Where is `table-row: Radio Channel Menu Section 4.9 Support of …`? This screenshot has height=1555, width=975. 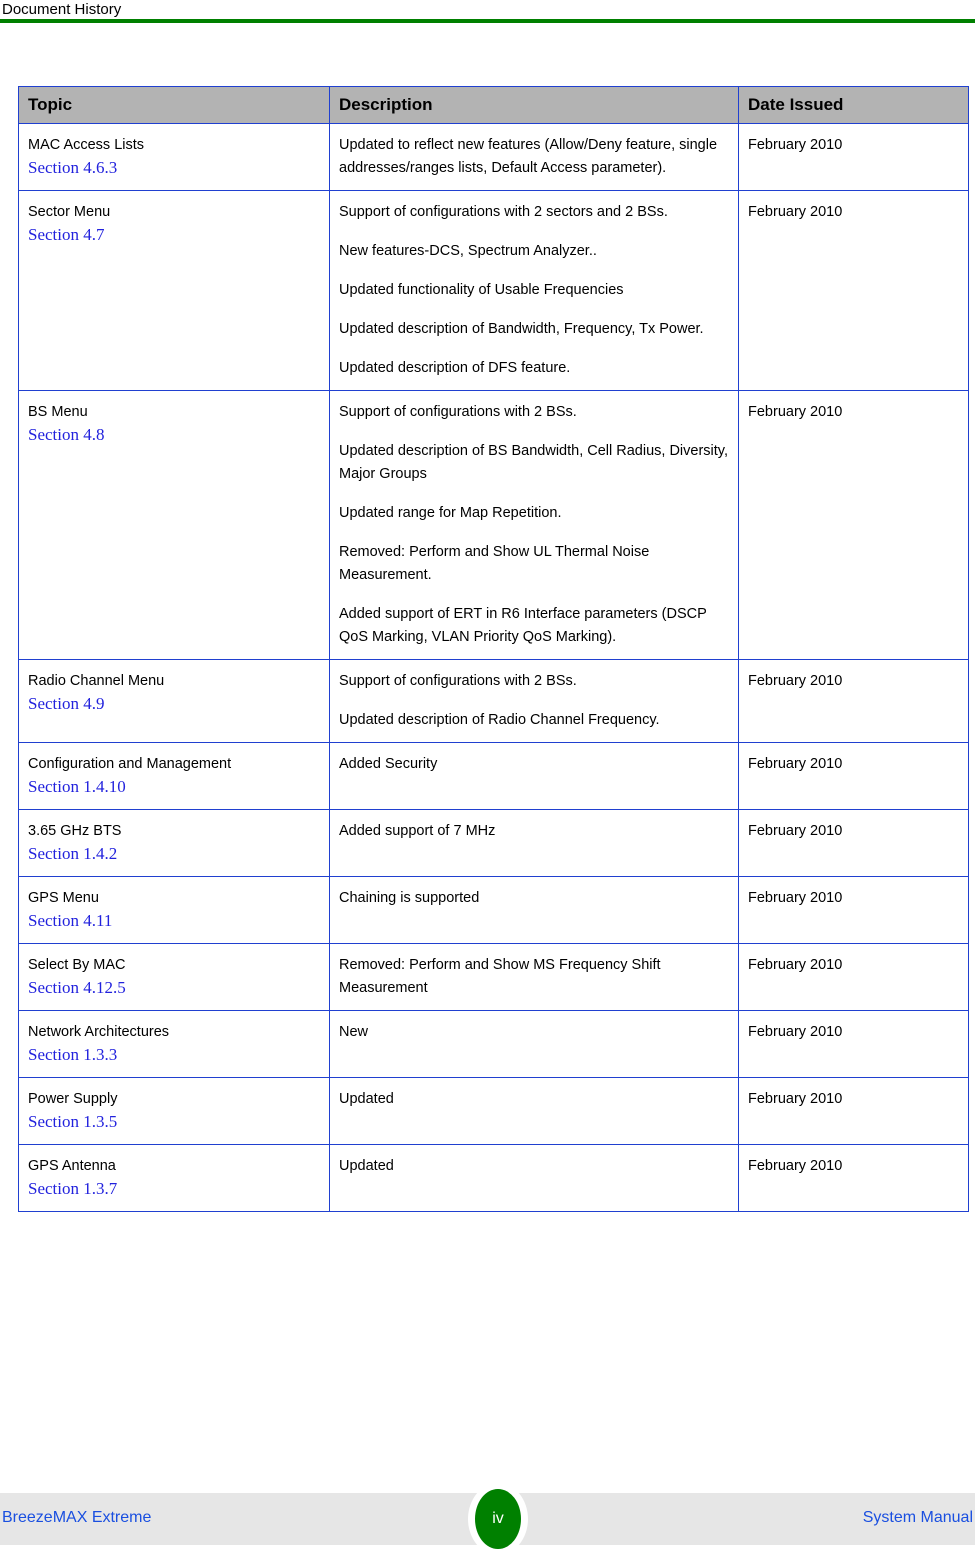 table-row: Radio Channel Menu Section 4.9 Support of … is located at coordinates (493, 701).